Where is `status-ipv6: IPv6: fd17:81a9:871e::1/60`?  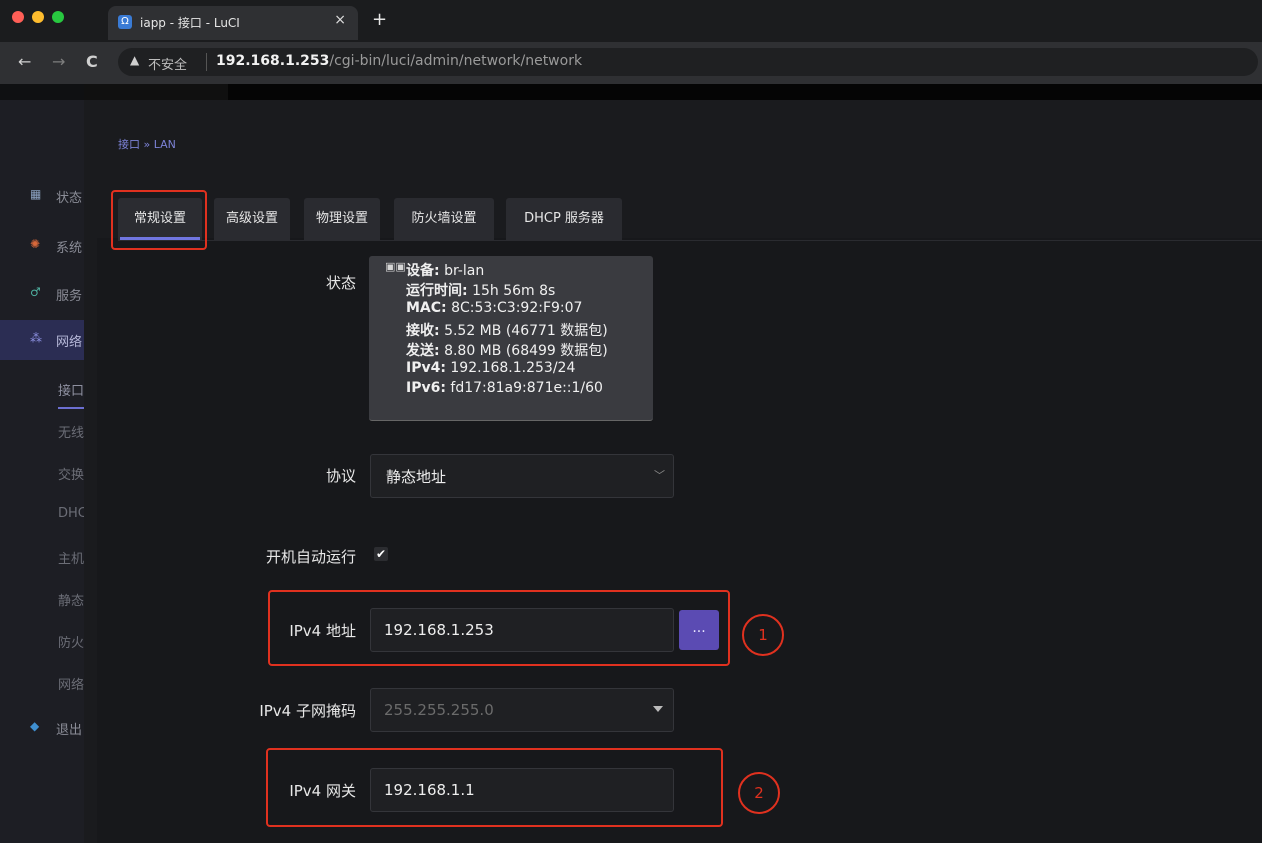 status-ipv6: IPv6: fd17:81a9:871e::1/60 is located at coordinates (504, 388).